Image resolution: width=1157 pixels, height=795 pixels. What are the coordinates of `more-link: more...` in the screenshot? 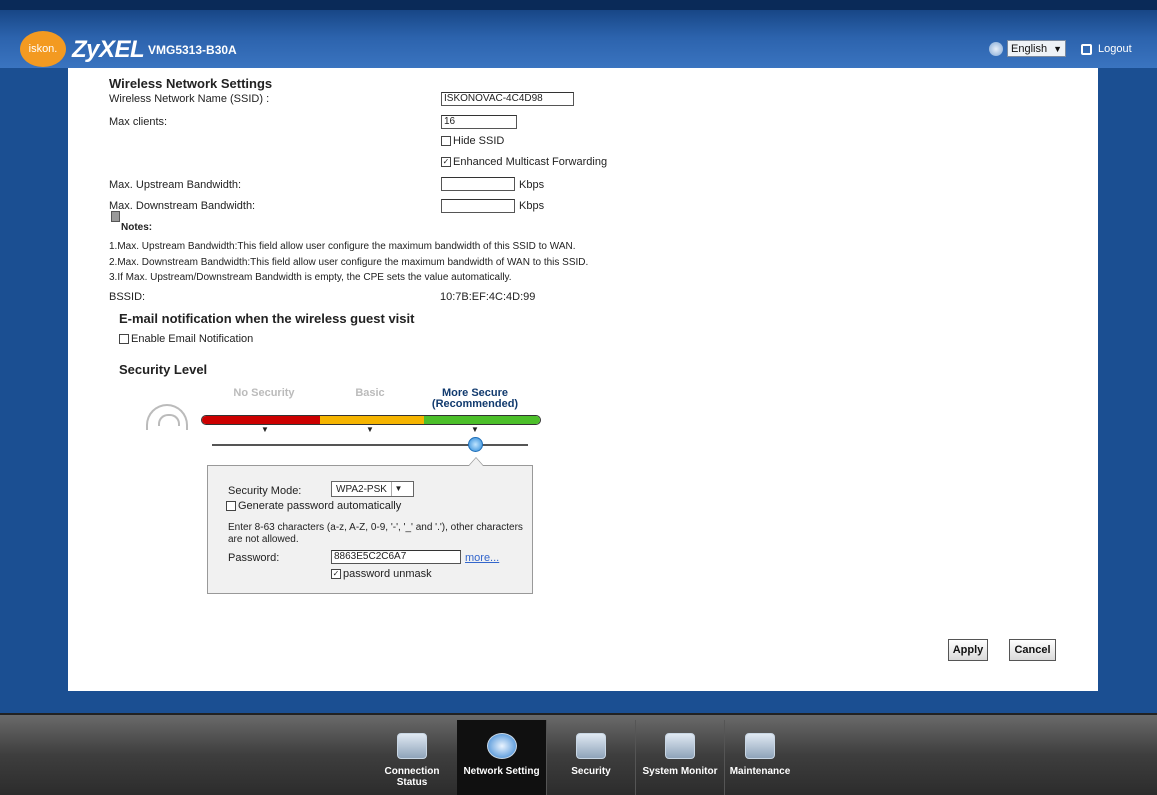 It's located at (482, 558).